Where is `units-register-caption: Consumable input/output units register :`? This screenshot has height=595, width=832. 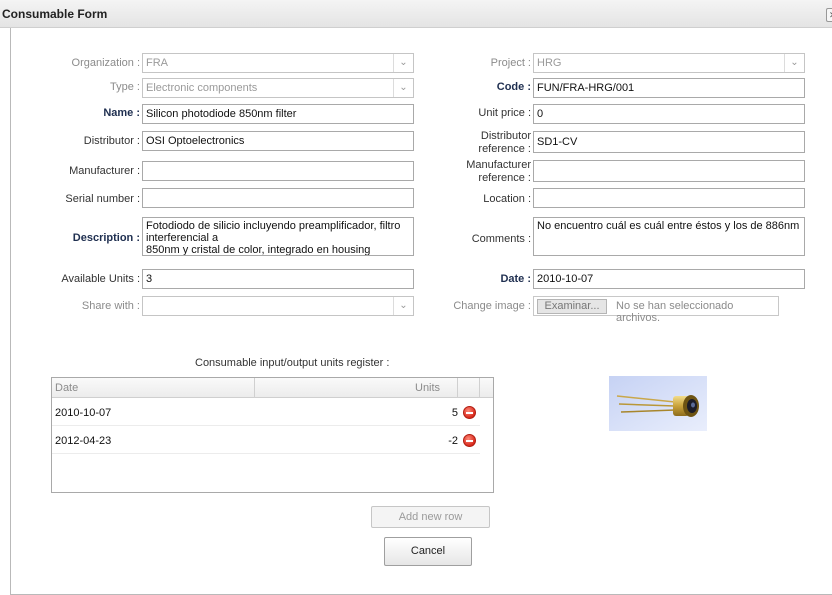 units-register-caption: Consumable input/output units register : is located at coordinates (292, 363).